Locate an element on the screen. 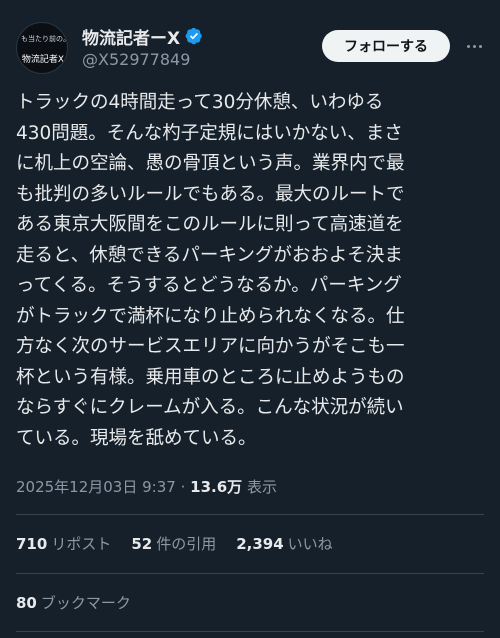 Image resolution: width=500 pixels, height=638 pixels. tweet-line: トラックの4時間走って30分休憩、いわゆる is located at coordinates (200, 102).